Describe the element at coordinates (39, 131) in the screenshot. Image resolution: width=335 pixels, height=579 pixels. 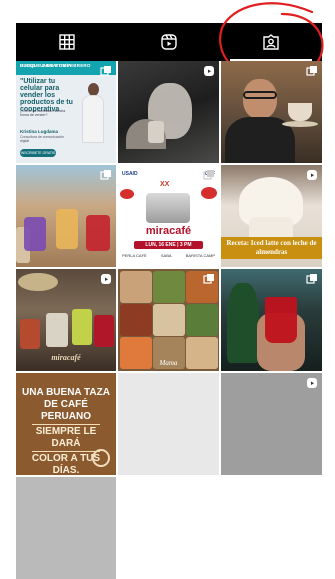
I see `speaker-name: Kristina Lugdama` at that location.